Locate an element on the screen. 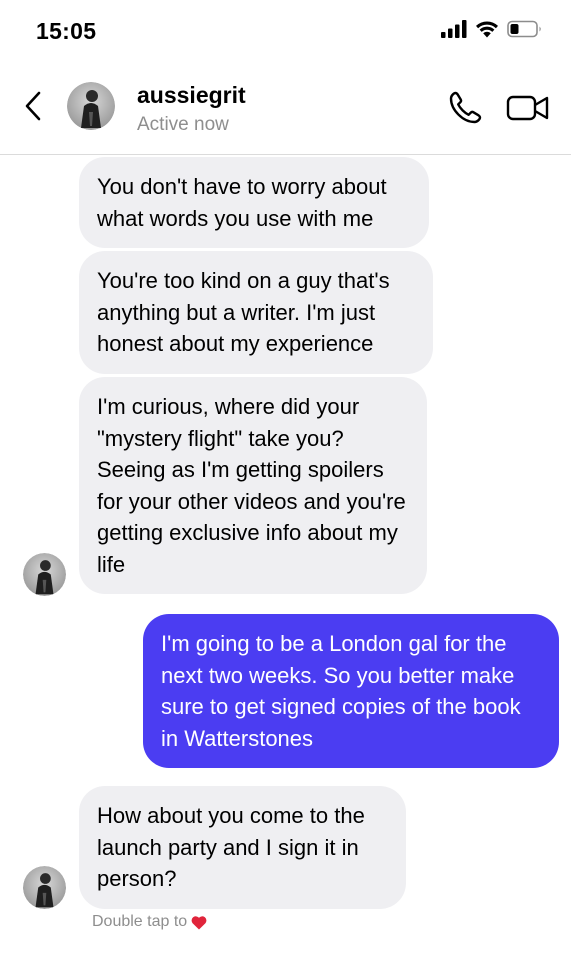 The height and width of the screenshot is (960, 571). video-camera-icon is located at coordinates (527, 108).